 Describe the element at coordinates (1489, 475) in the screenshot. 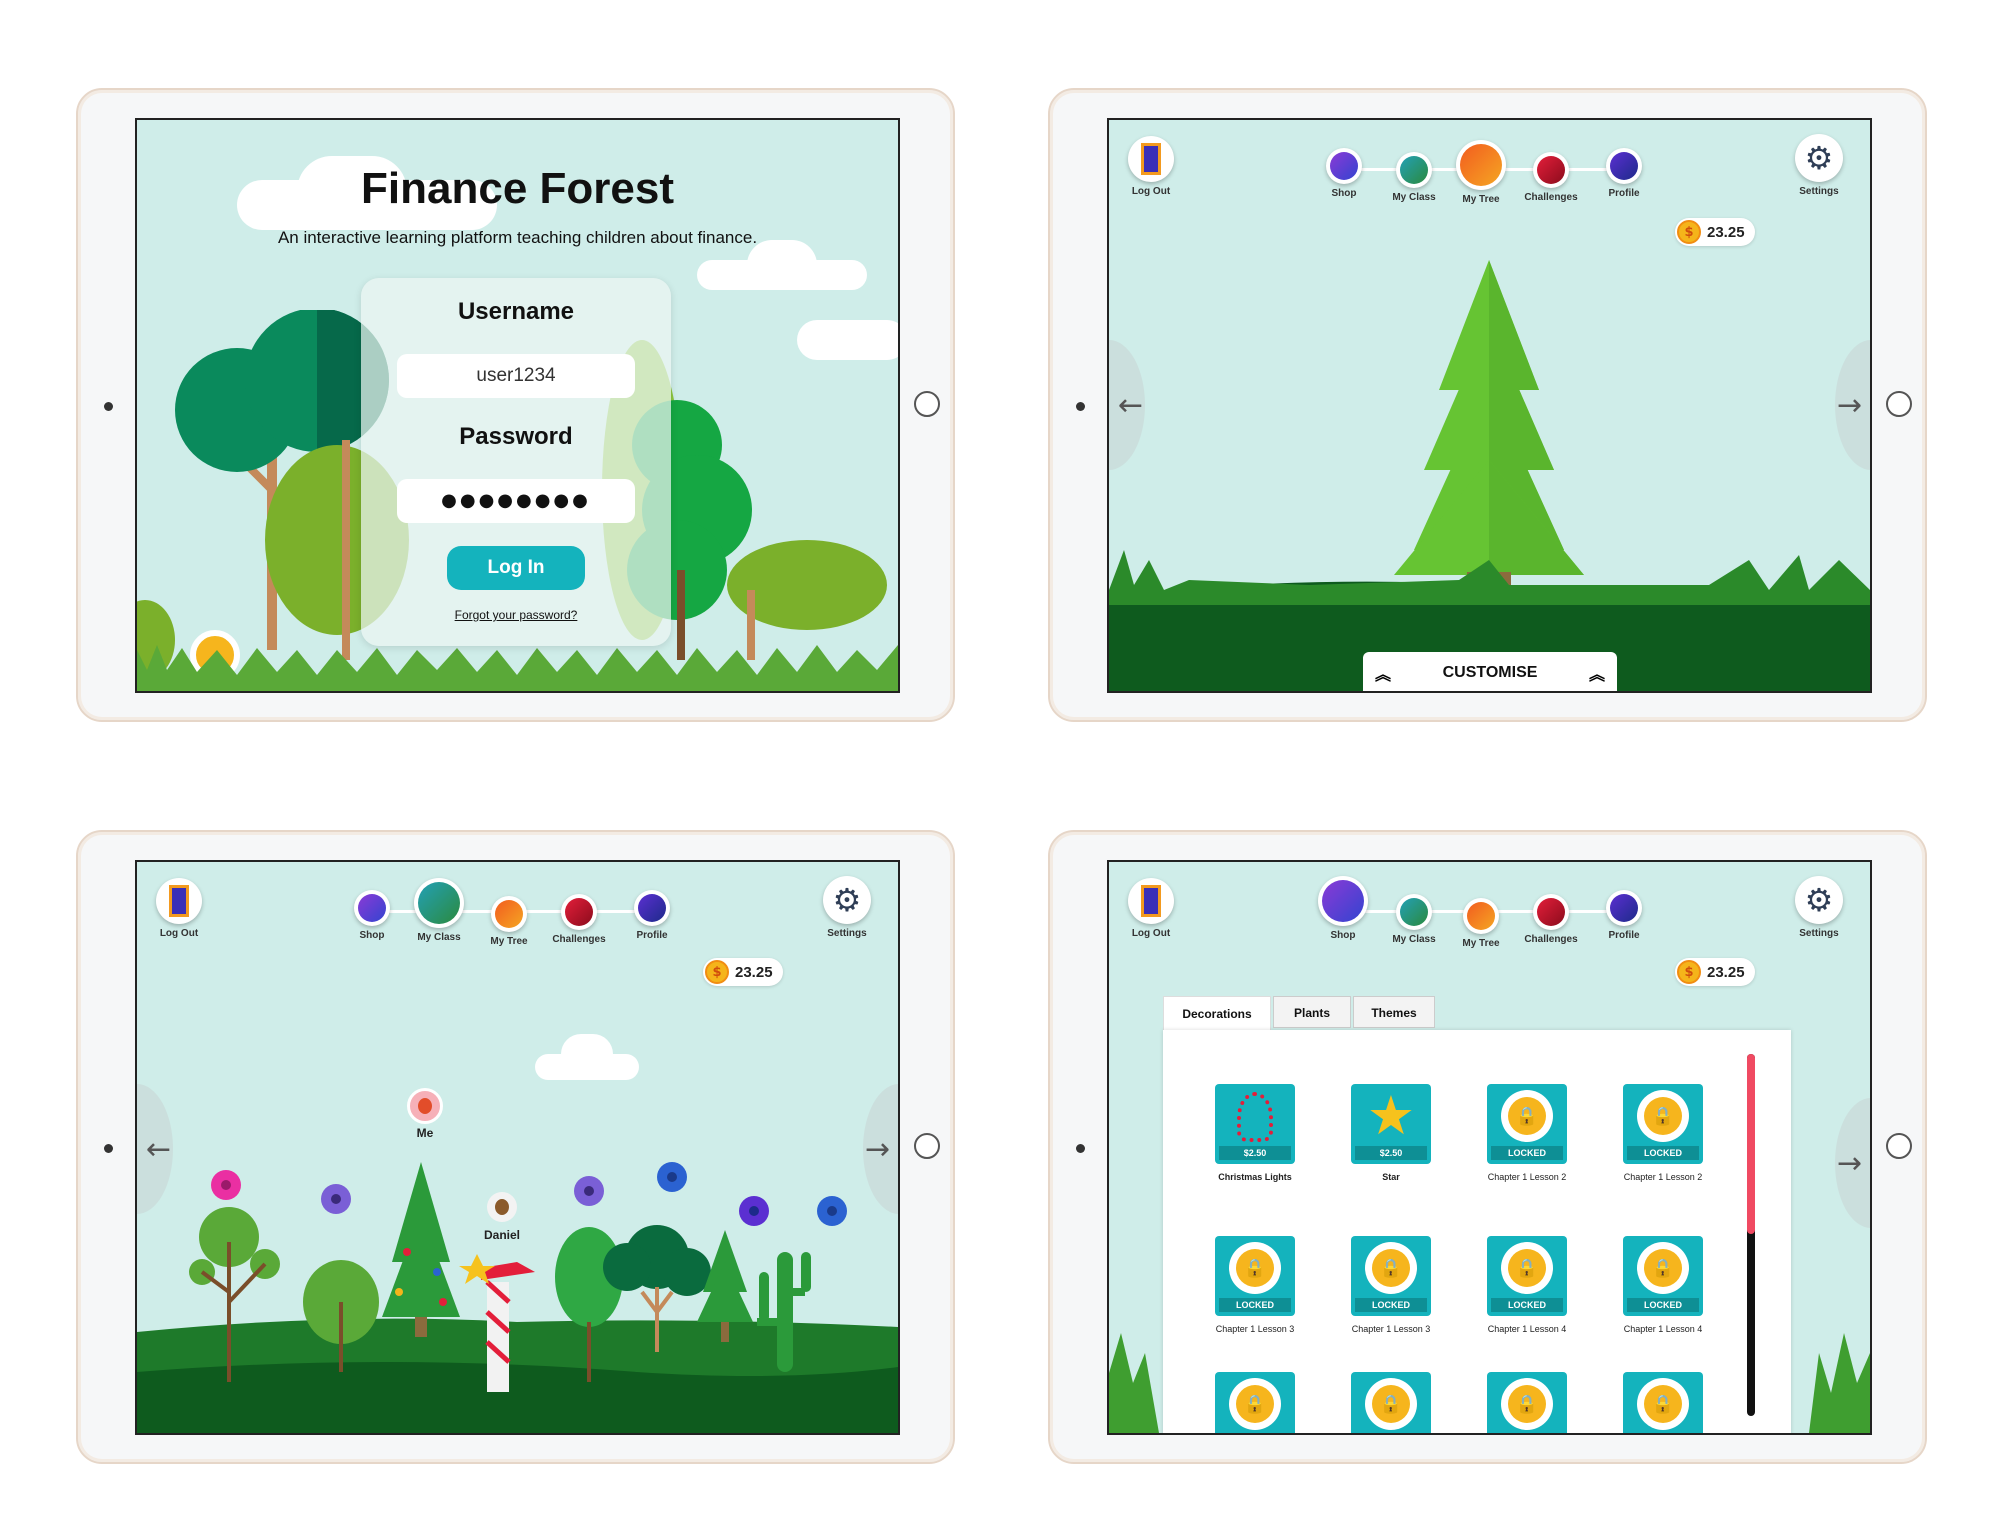

I see `tree-scene` at that location.